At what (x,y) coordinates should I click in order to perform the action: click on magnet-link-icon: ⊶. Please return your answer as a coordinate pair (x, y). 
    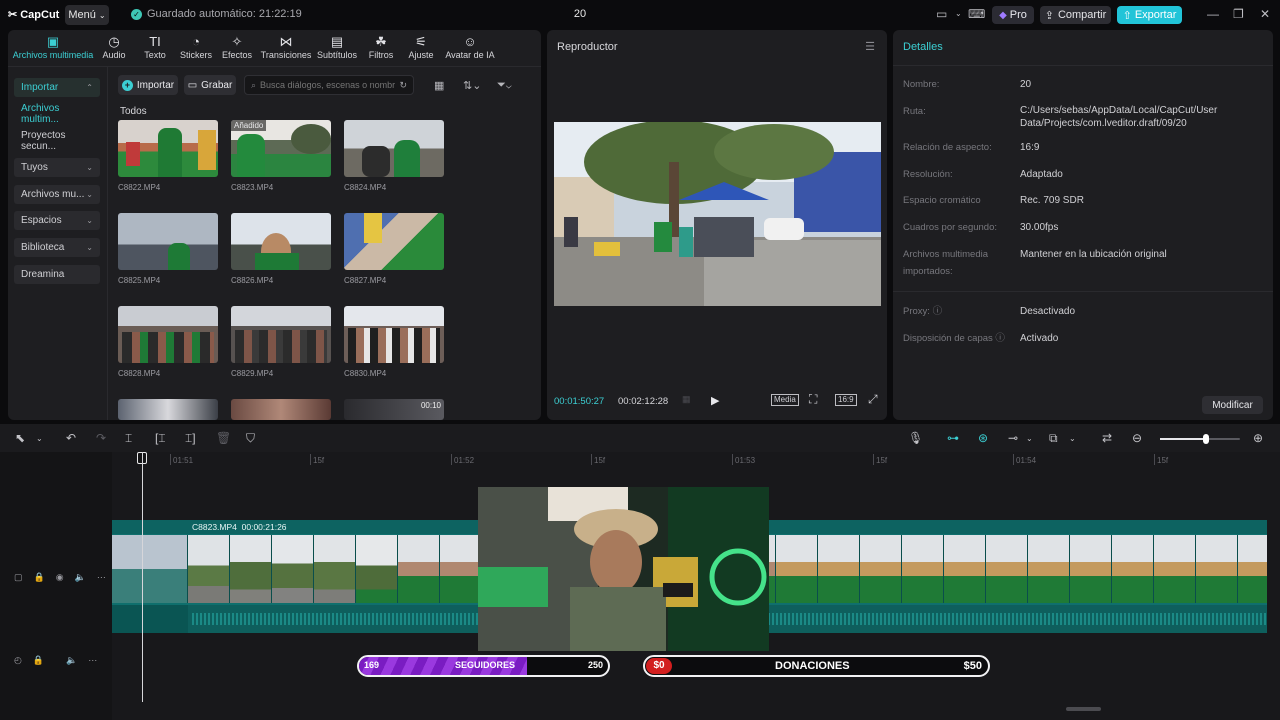
    Looking at the image, I should click on (953, 438).